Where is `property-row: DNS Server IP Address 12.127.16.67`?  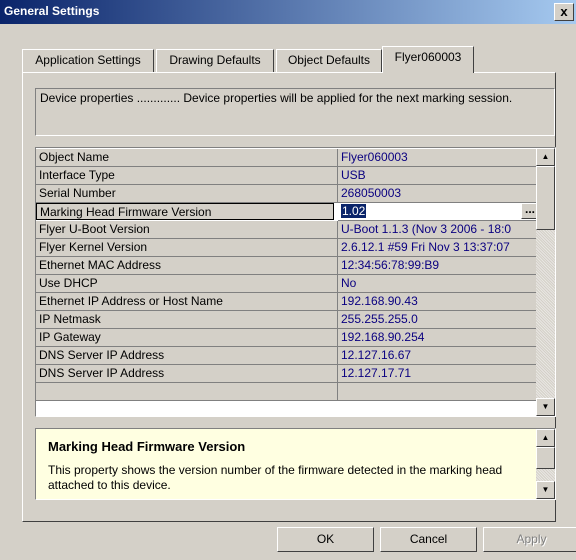 property-row: DNS Server IP Address 12.127.16.67 is located at coordinates (287, 356).